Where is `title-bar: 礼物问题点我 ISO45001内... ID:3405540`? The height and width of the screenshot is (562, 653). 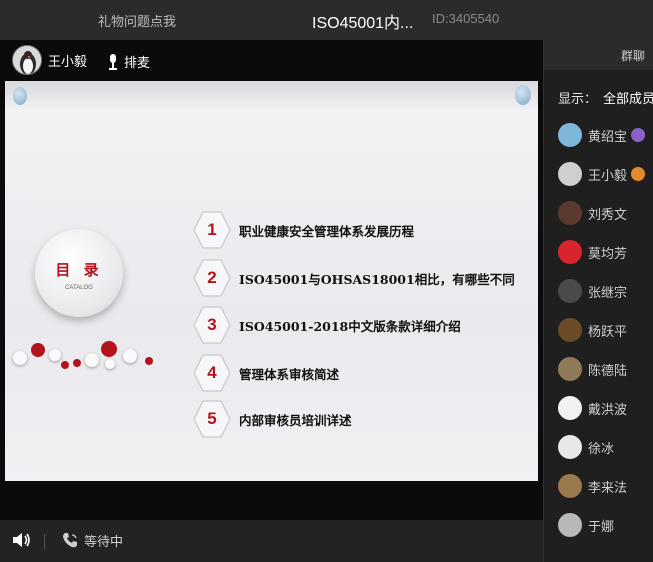 title-bar: 礼物问题点我 ISO45001内... ID:3405540 is located at coordinates (326, 20).